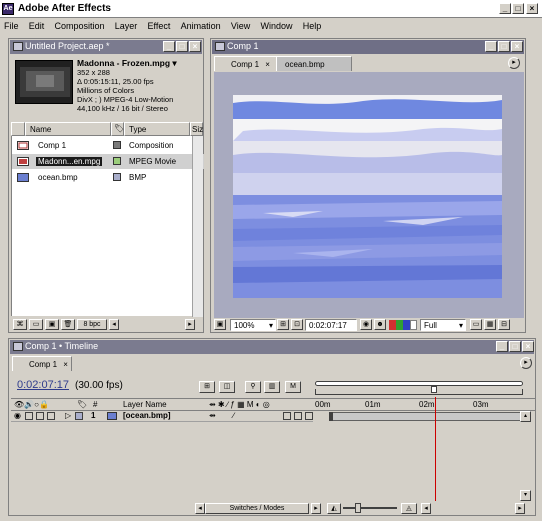  Describe the element at coordinates (273, 363) in the screenshot. I see `timeline-tabs: Comp 1 × ▸` at that location.